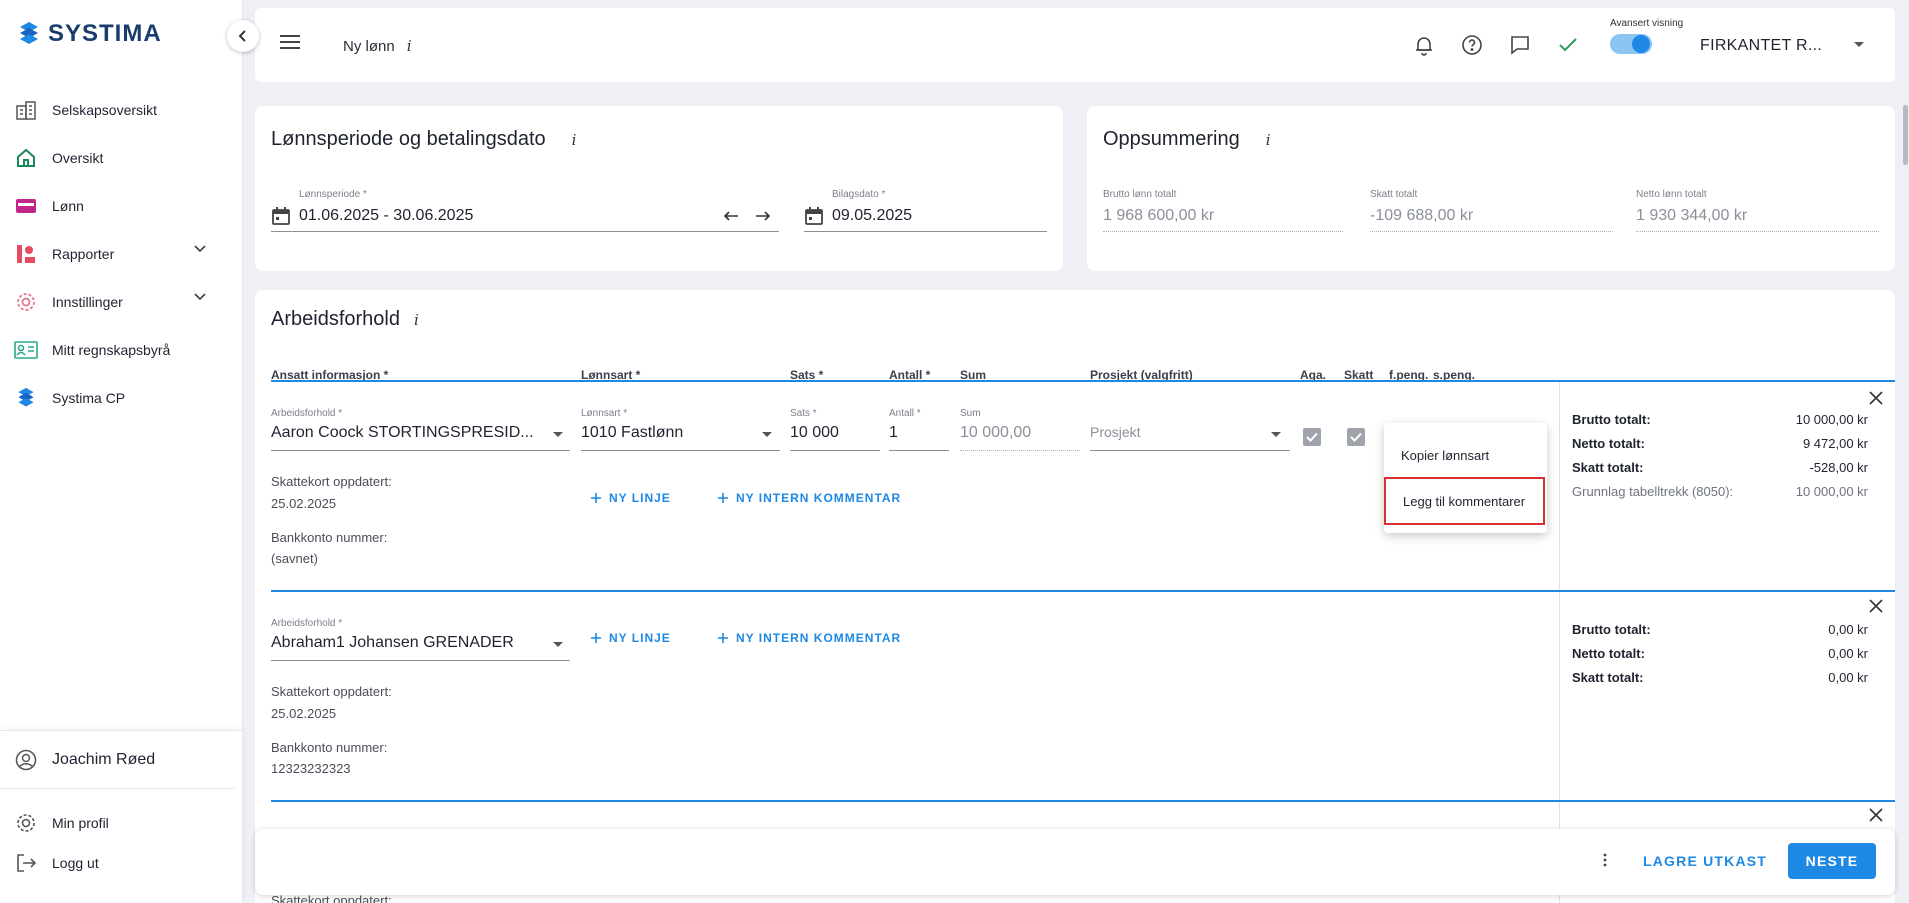 This screenshot has height=903, width=1909. What do you see at coordinates (1491, 210) in the screenshot?
I see `tax-total-field: Skatt totalt -109 688,00 kr` at bounding box center [1491, 210].